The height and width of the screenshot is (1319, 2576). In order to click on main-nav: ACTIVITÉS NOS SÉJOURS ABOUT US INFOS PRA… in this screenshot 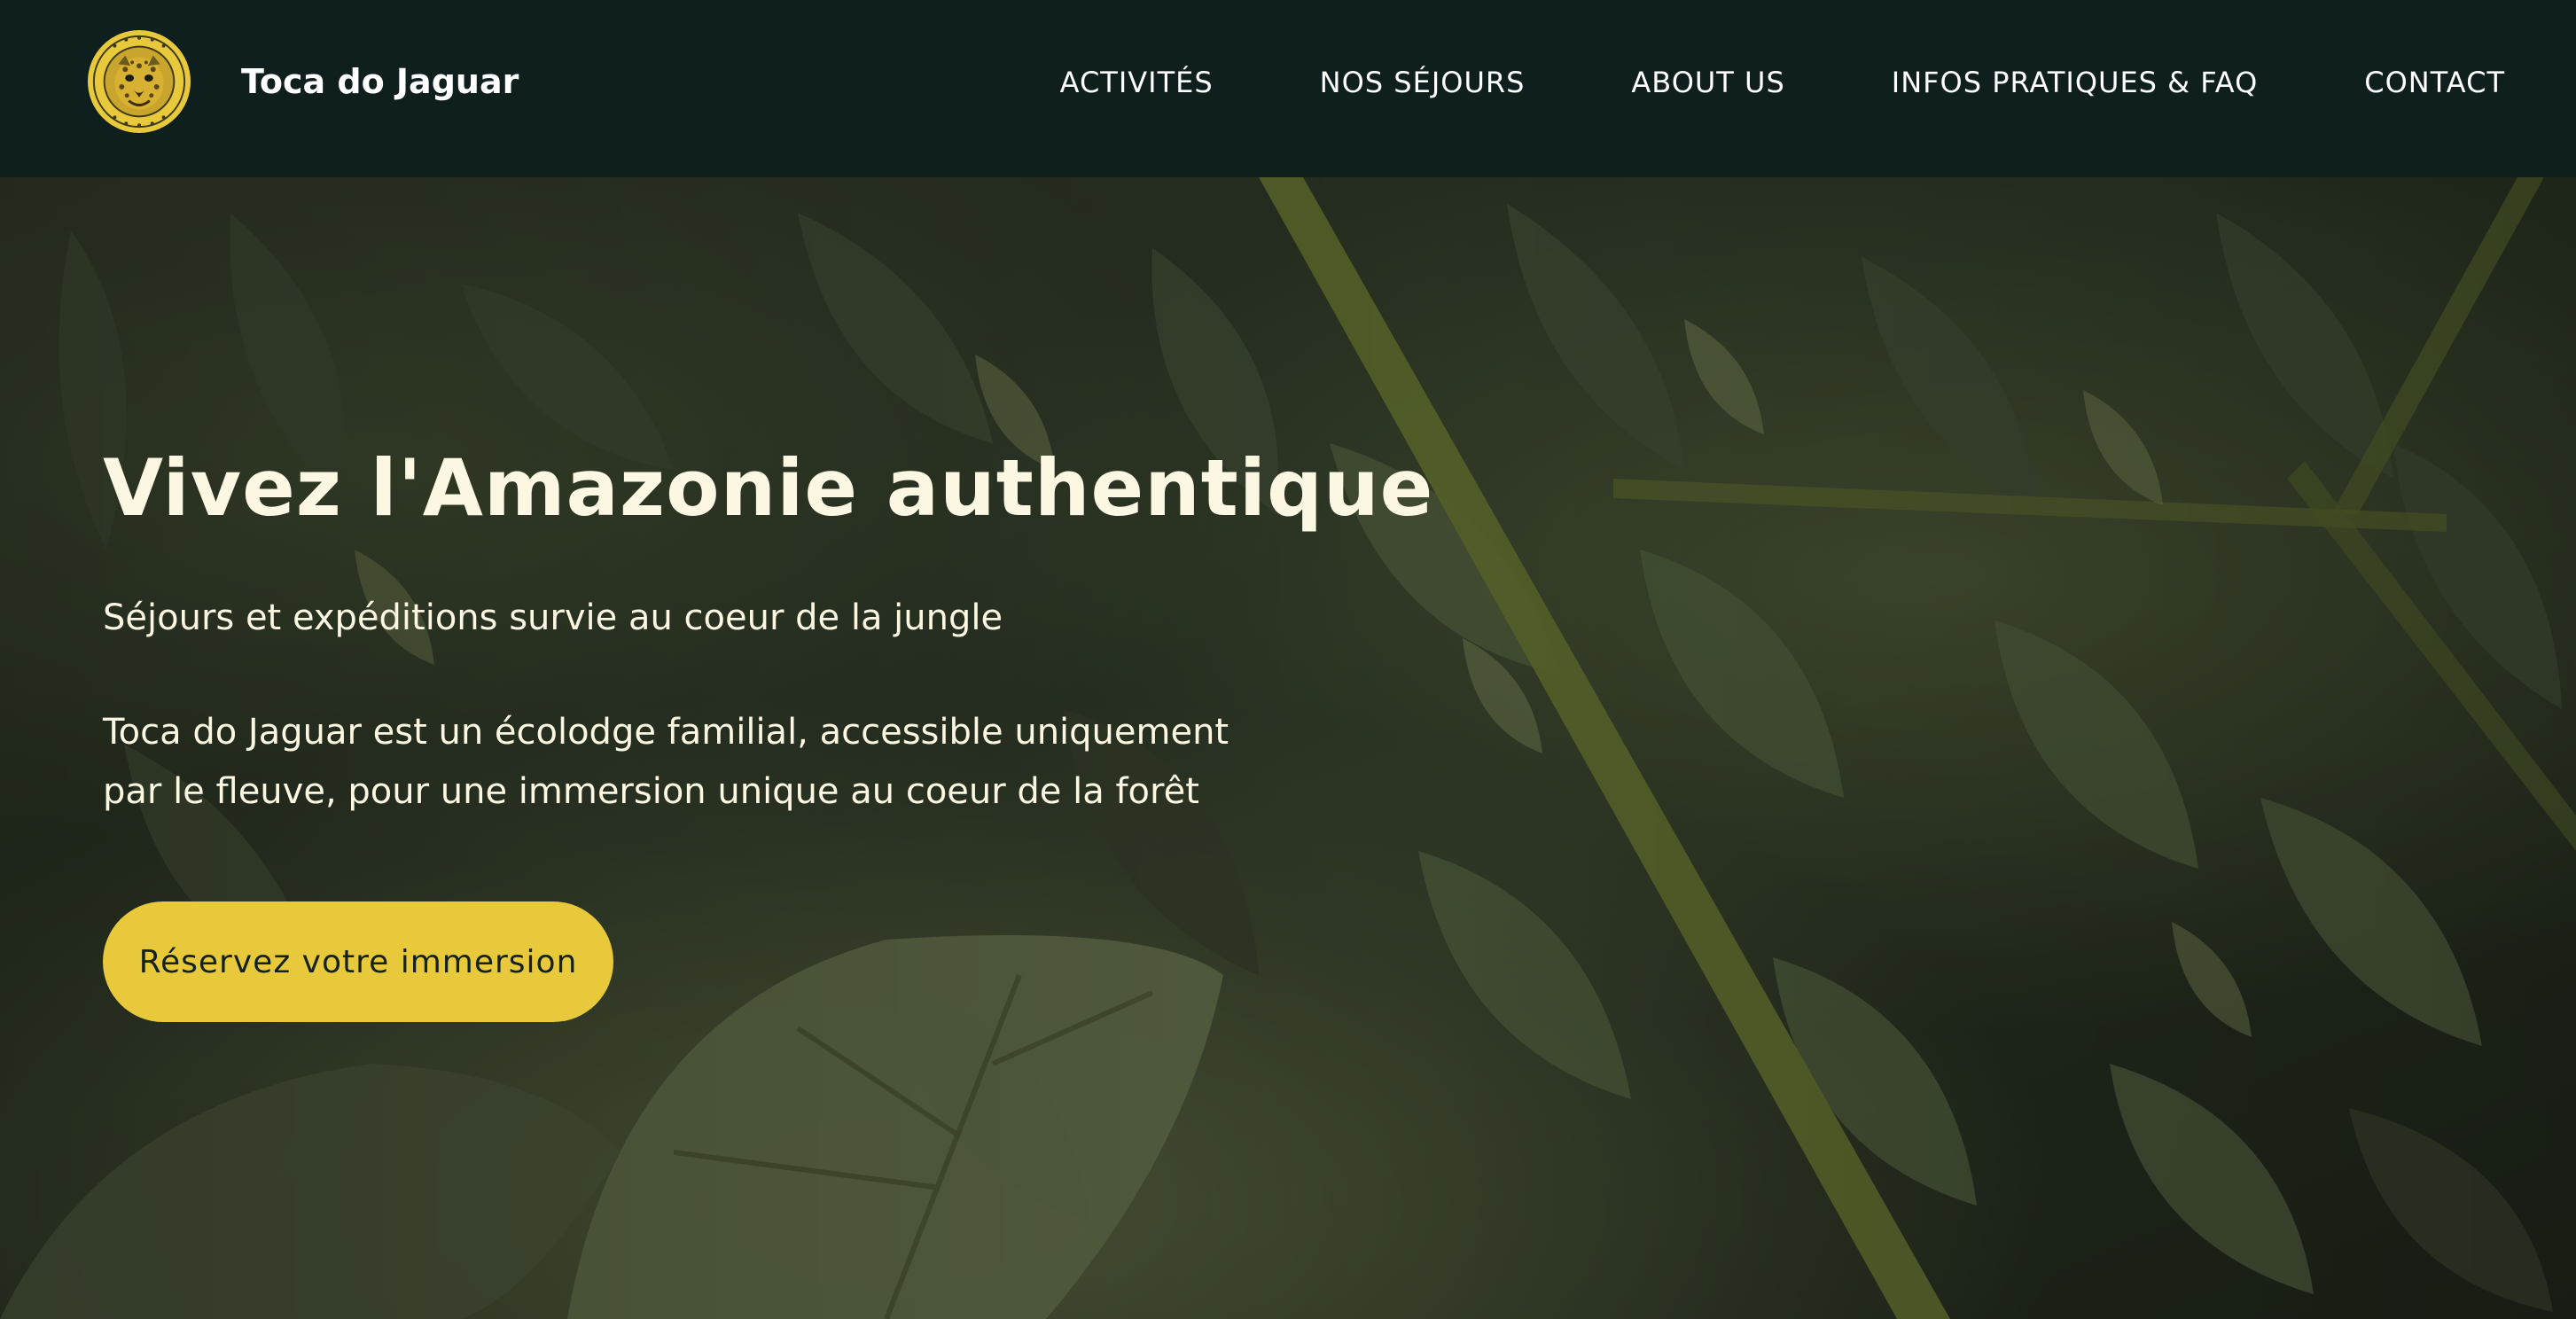, I will do `click(1782, 82)`.